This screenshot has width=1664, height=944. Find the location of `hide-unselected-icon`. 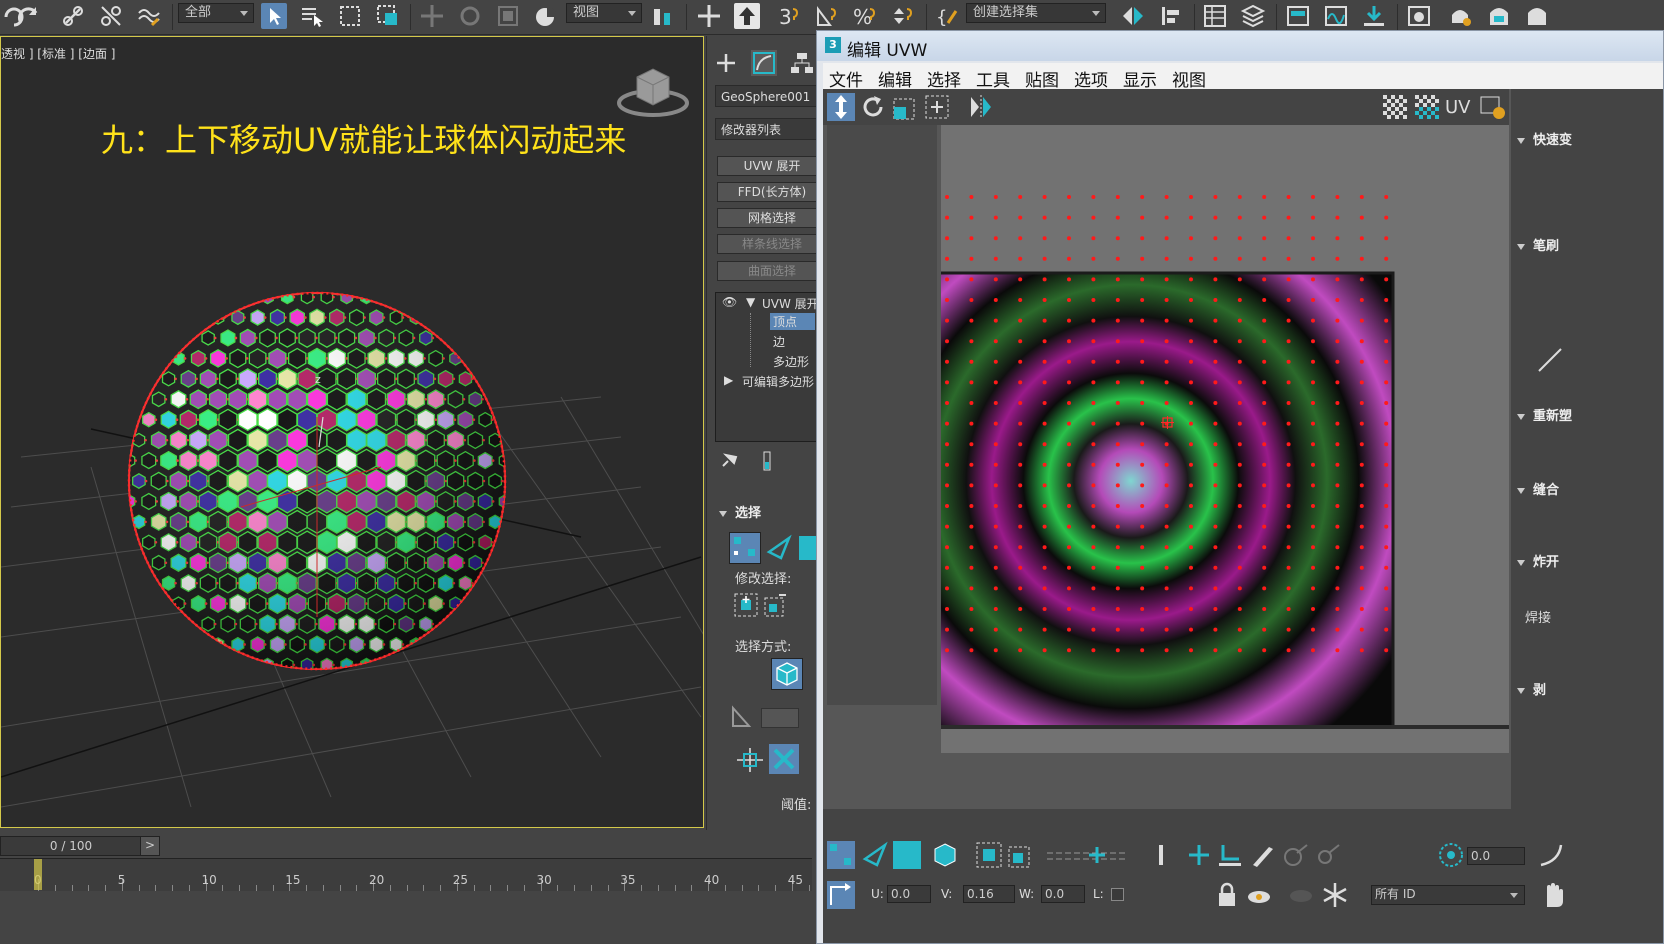

hide-unselected-icon is located at coordinates (1259, 895).